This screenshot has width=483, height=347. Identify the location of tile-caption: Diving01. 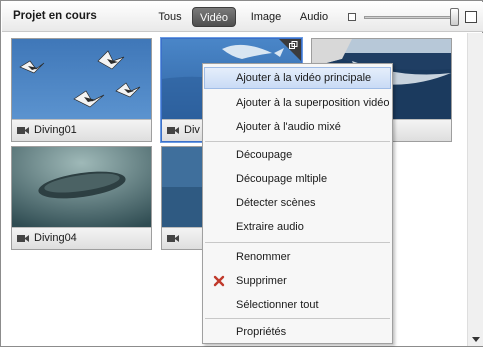
(81, 130).